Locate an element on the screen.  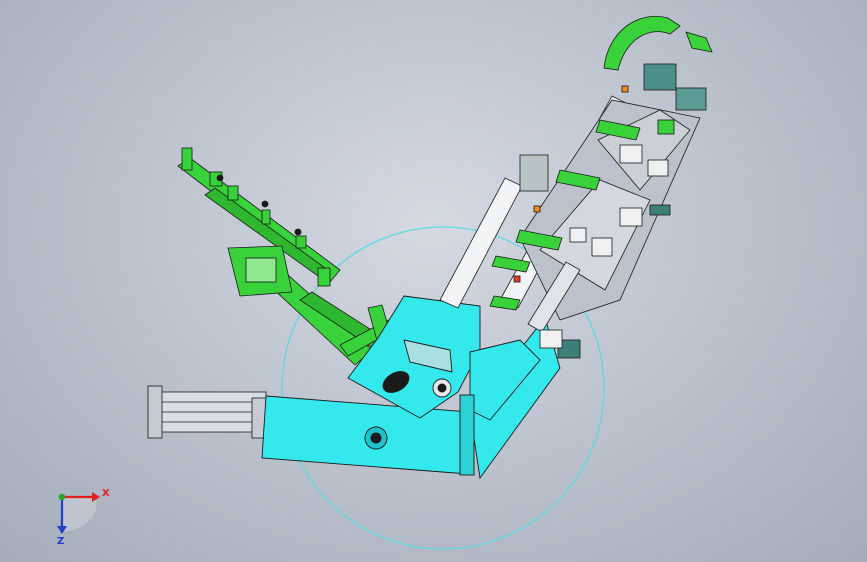
z-axis-label: Z is located at coordinates (61, 541).